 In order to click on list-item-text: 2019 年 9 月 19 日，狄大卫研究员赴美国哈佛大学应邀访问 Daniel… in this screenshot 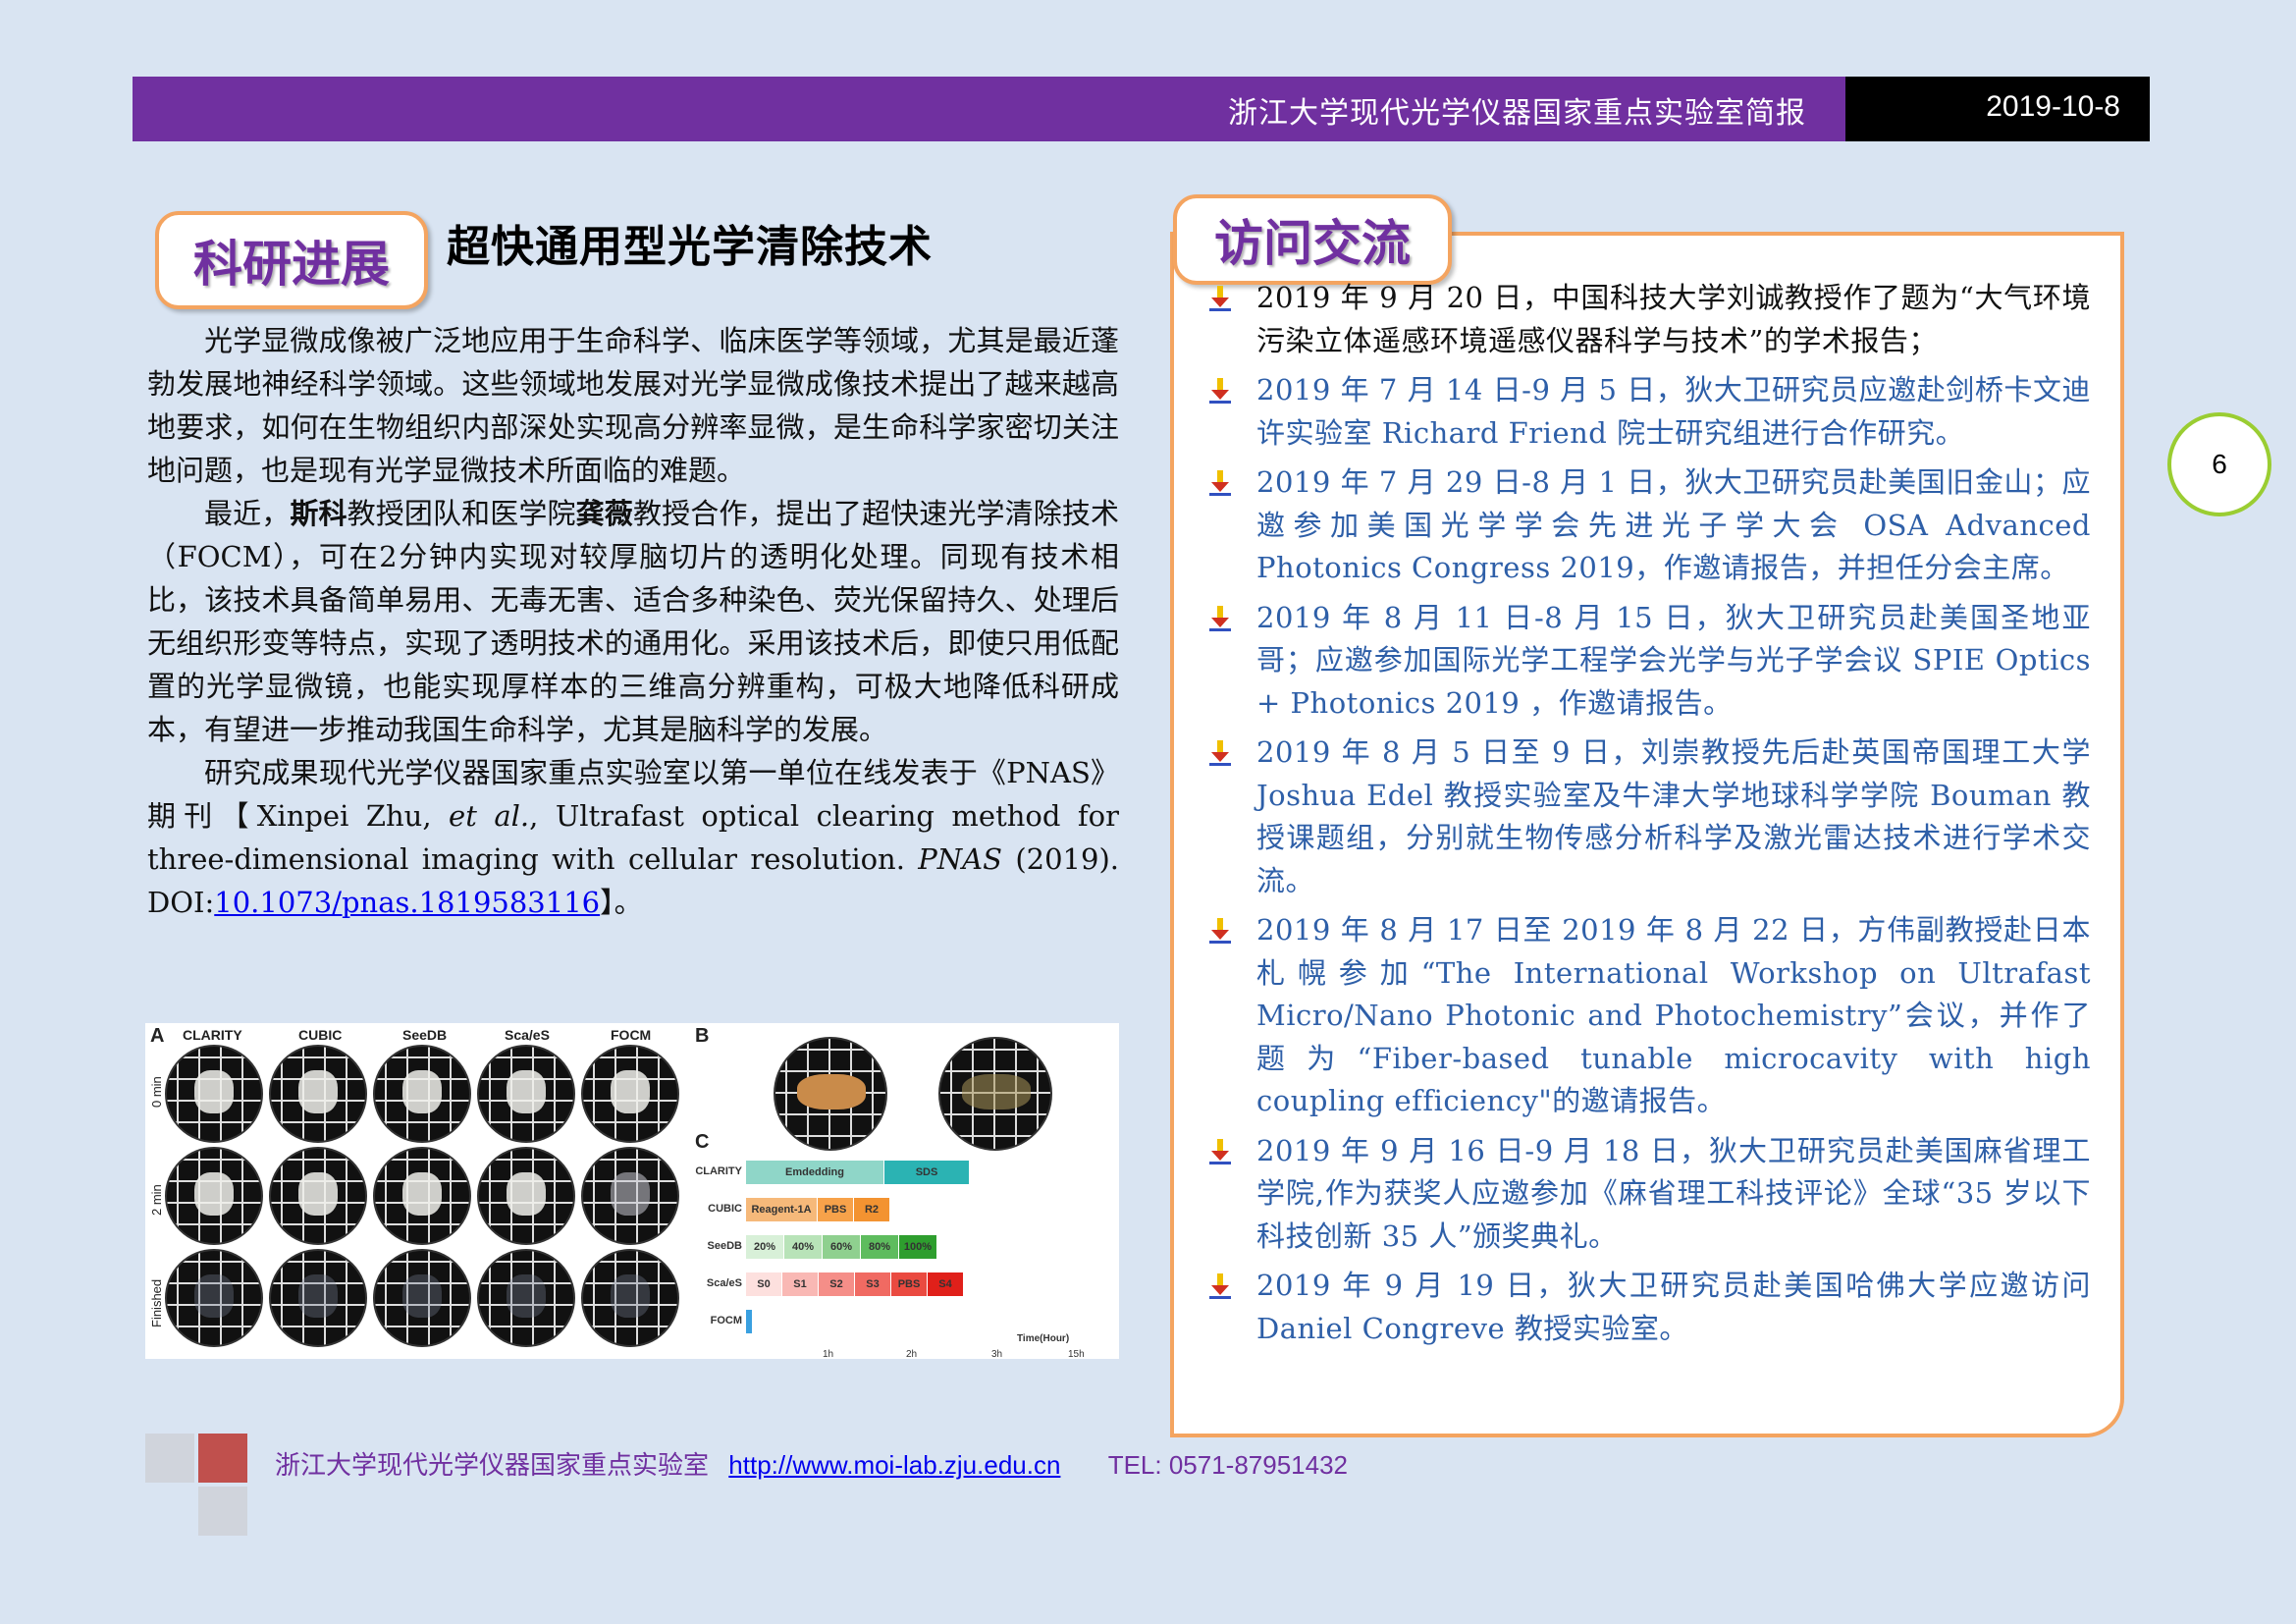, I will do `click(1673, 1307)`.